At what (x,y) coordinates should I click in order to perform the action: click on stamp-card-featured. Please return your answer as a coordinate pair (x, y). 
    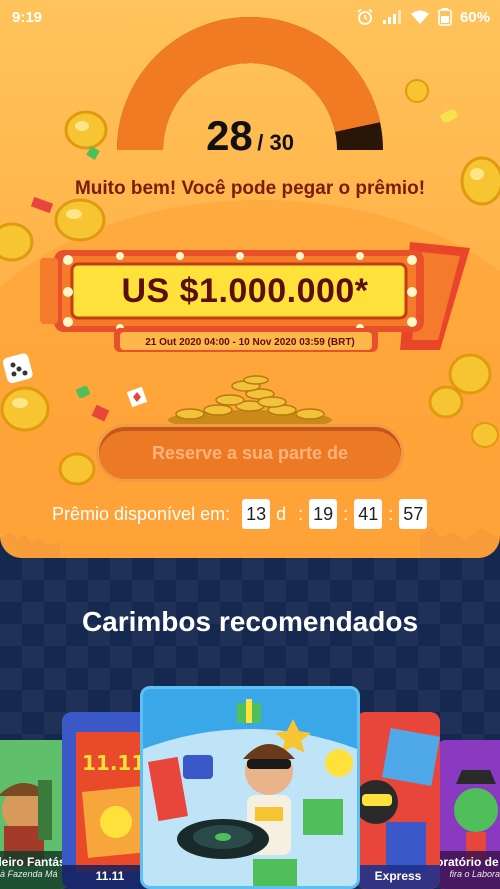
    Looking at the image, I should click on (250, 787).